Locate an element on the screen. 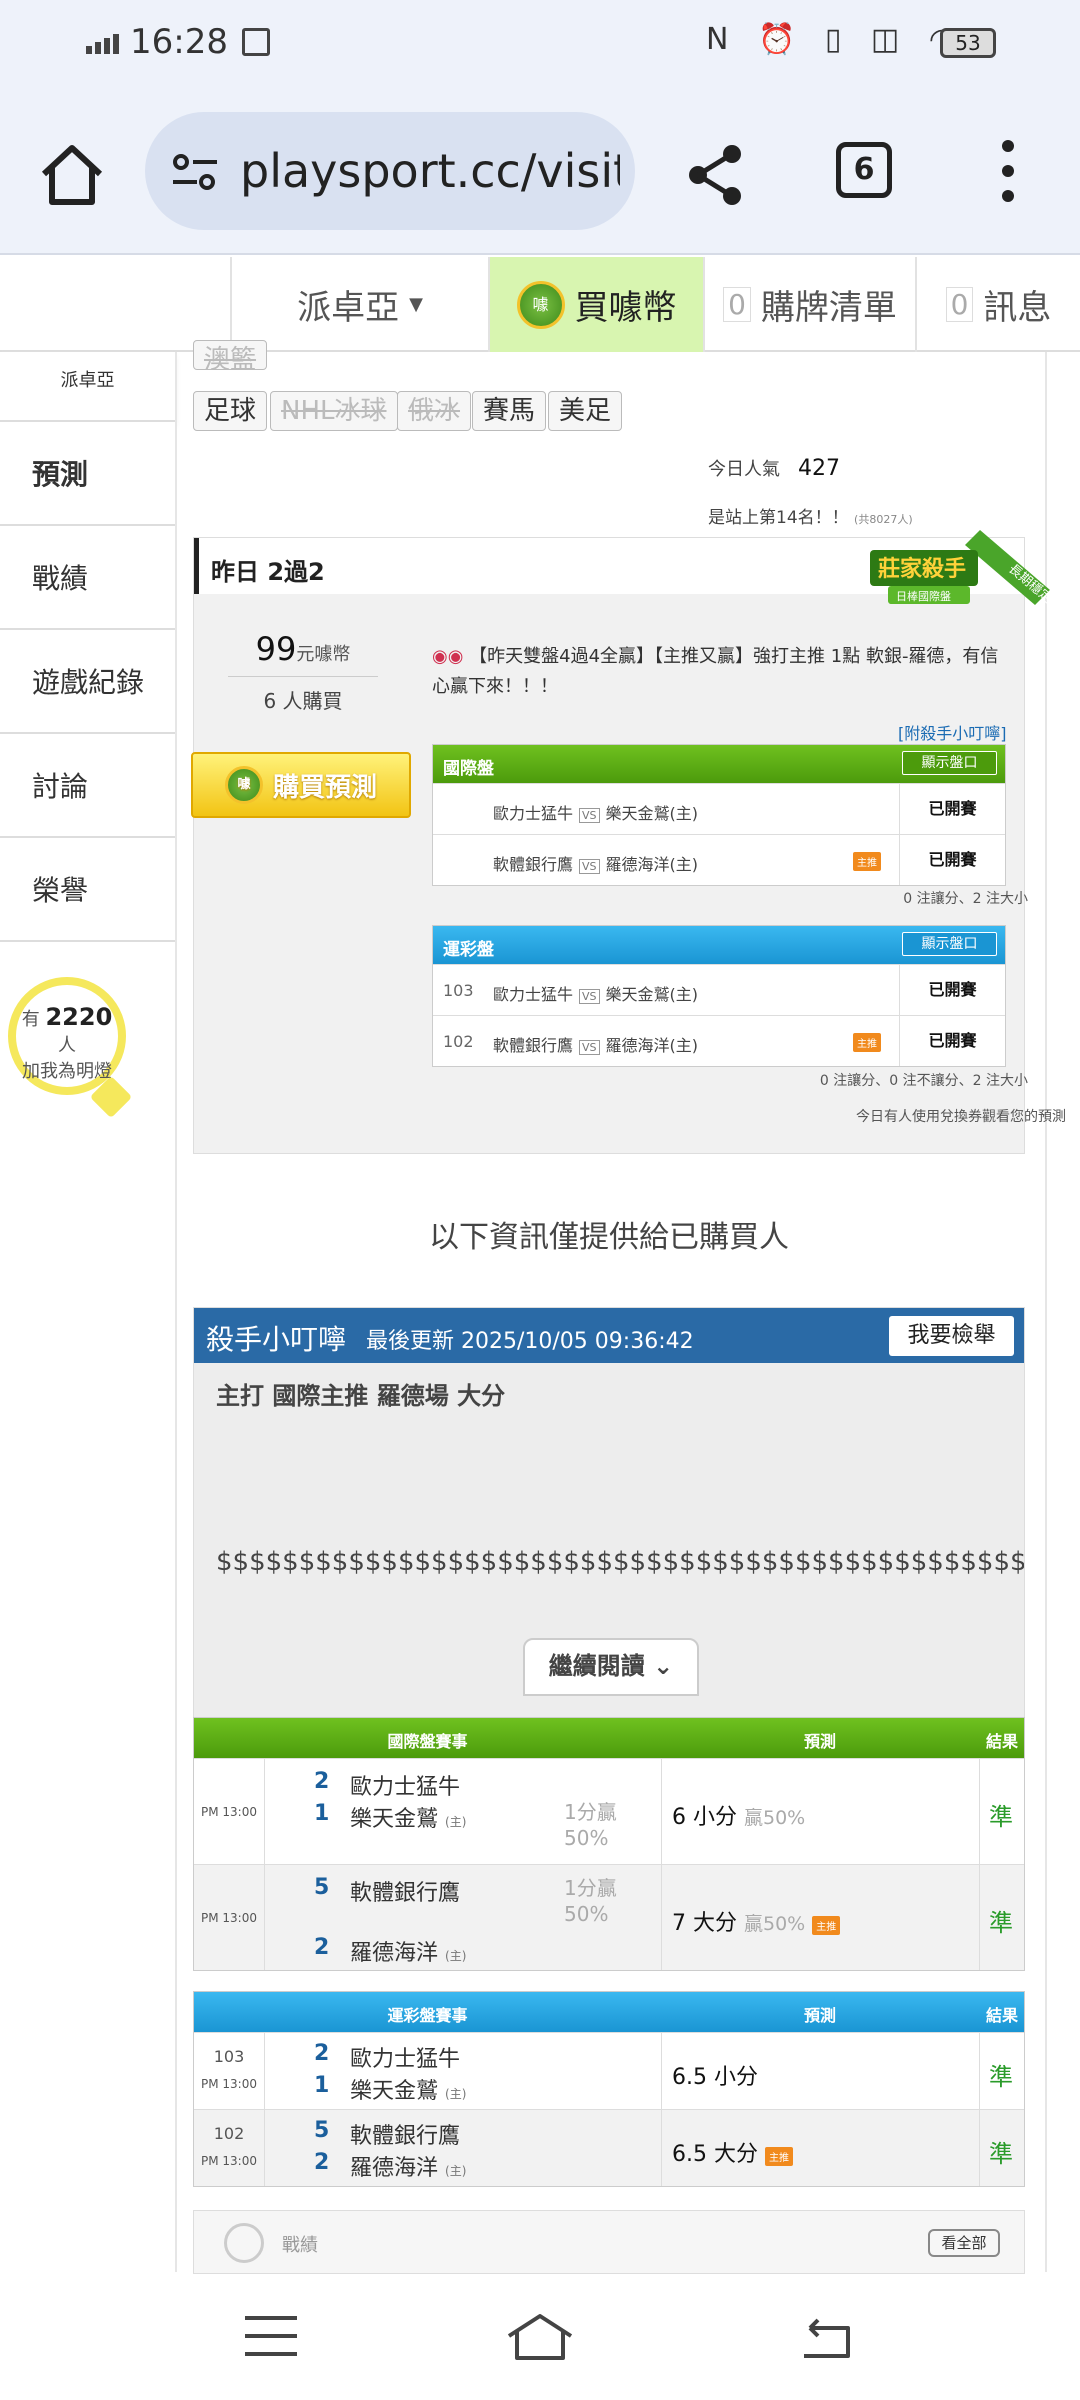 The height and width of the screenshot is (2400, 1080). battery-icon: 53 is located at coordinates (968, 43).